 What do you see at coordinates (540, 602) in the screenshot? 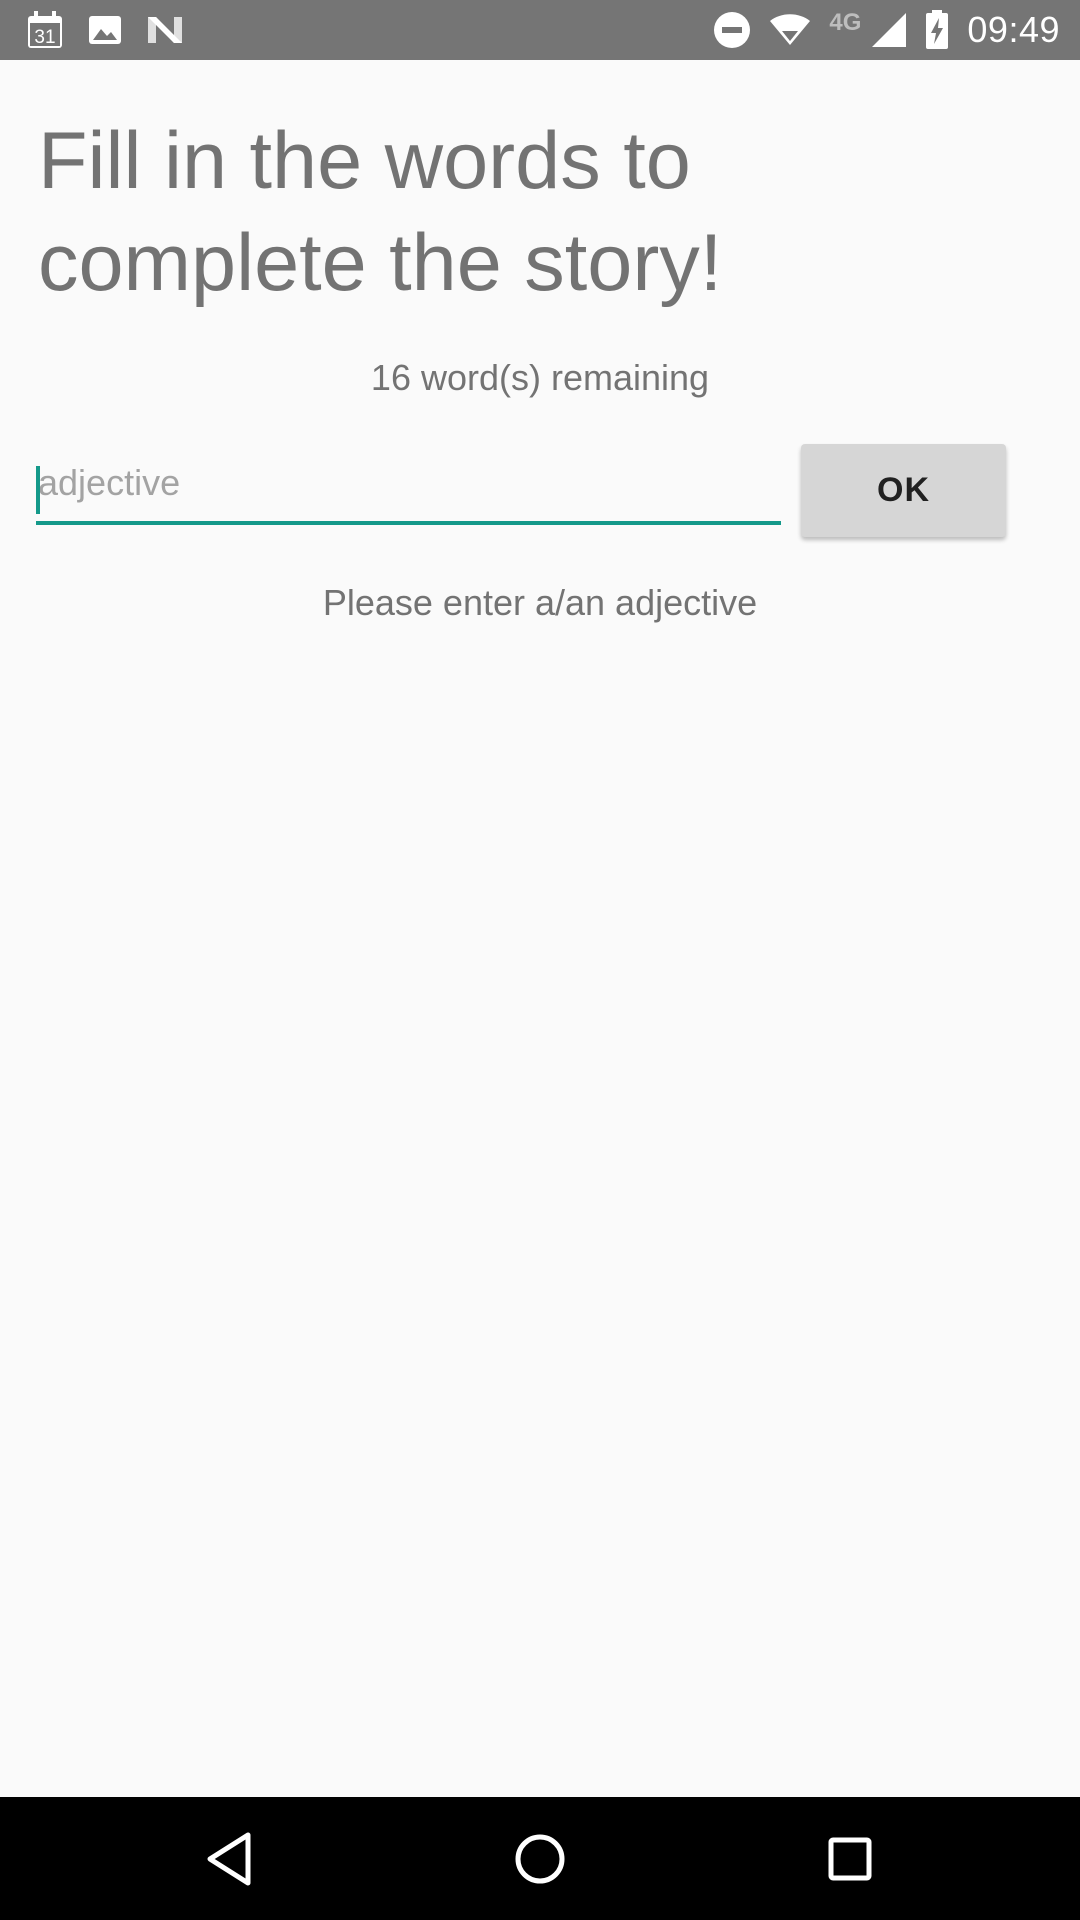
I see `word-prompt: Please enter a/an adjective` at bounding box center [540, 602].